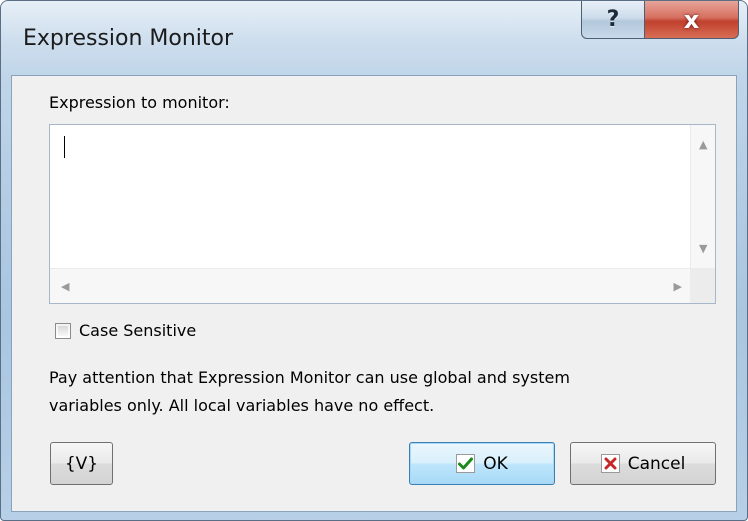 Image resolution: width=748 pixels, height=521 pixels. Describe the element at coordinates (703, 144) in the screenshot. I see `scroll-up-arrow-icon: ▲` at that location.